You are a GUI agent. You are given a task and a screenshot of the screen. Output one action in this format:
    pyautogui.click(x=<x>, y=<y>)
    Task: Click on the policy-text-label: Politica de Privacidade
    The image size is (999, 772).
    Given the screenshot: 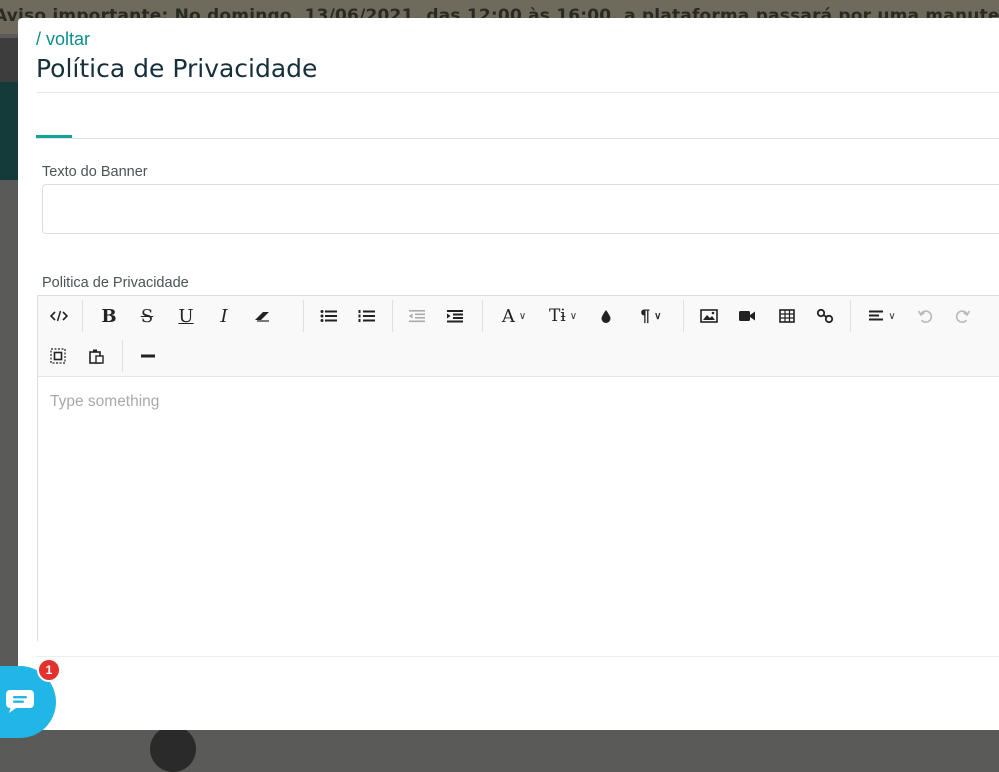 What is the action you would take?
    pyautogui.click(x=115, y=283)
    